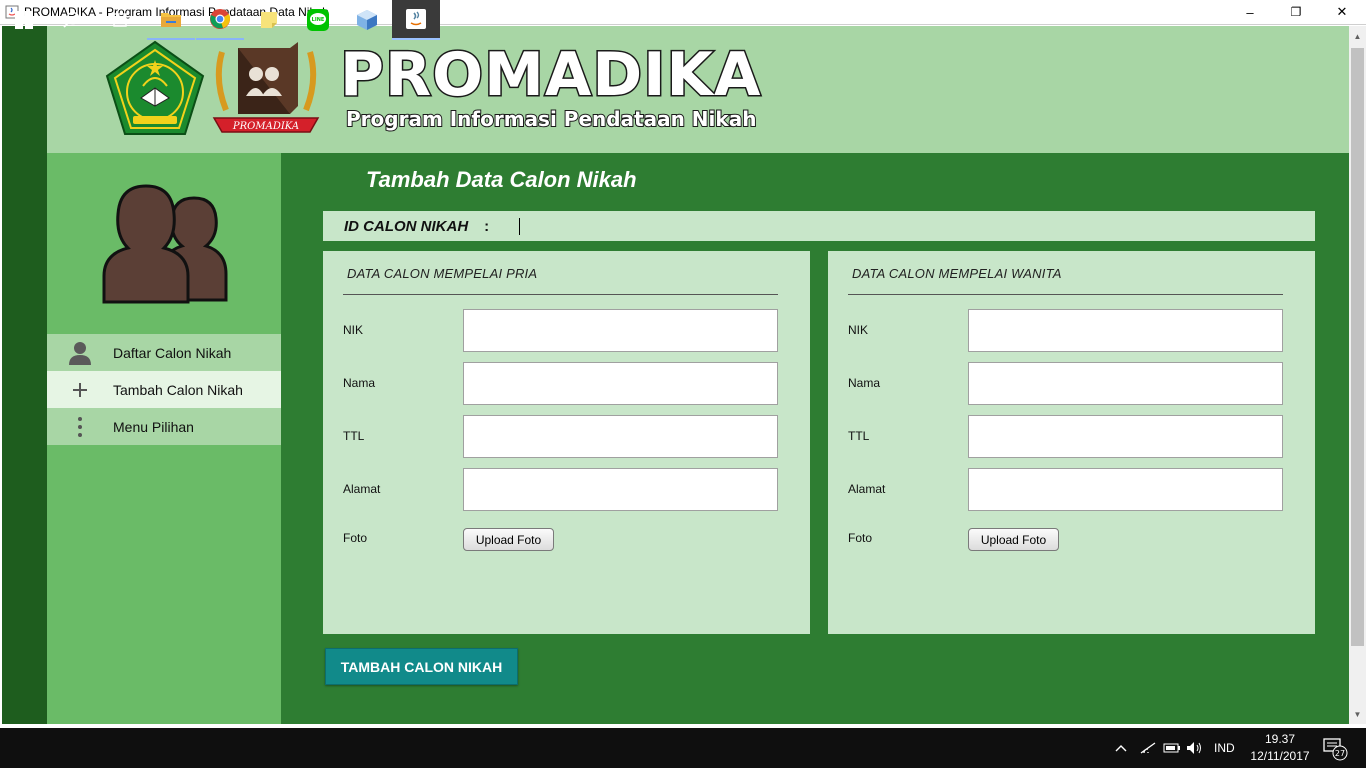 The image size is (1366, 768). Describe the element at coordinates (416, 20) in the screenshot. I see `java-app-taskbar-icon` at that location.